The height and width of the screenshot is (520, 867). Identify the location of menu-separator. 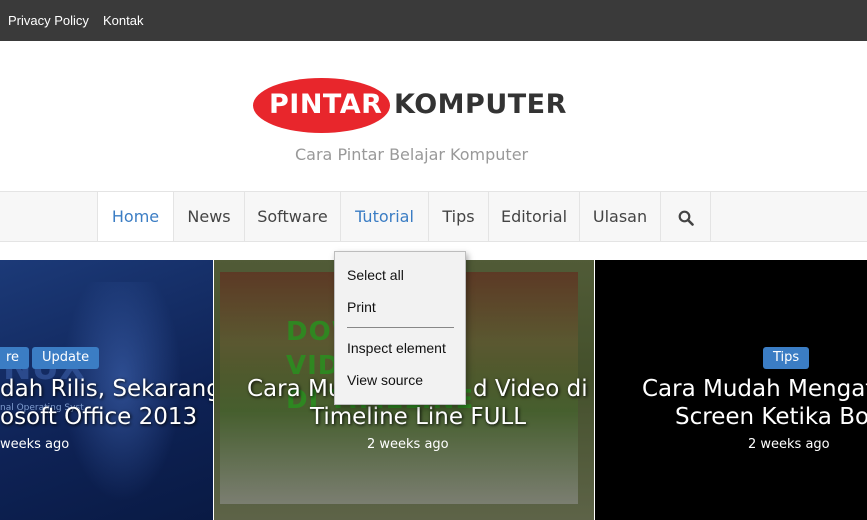
(400, 327).